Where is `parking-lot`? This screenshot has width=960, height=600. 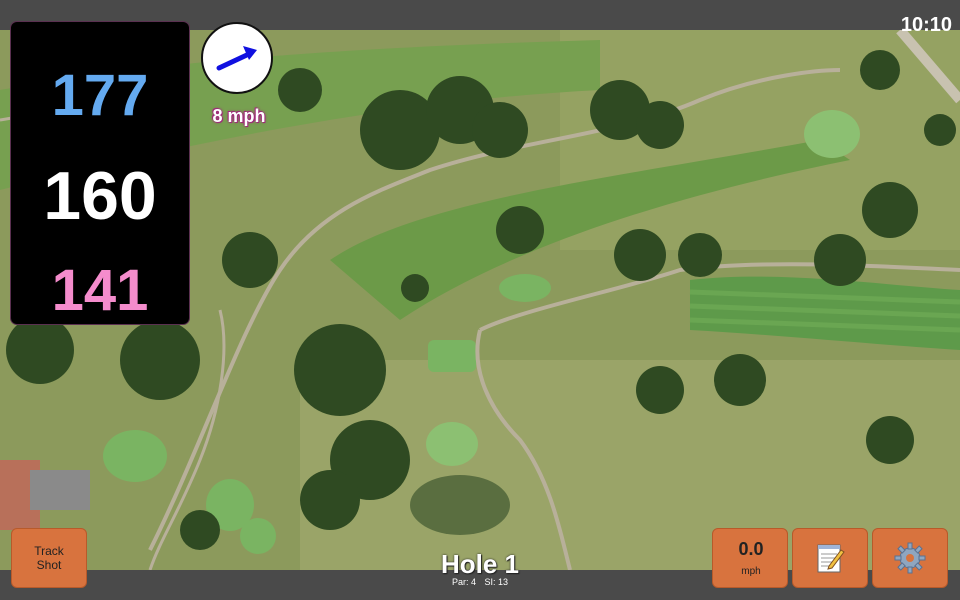 parking-lot is located at coordinates (60, 490).